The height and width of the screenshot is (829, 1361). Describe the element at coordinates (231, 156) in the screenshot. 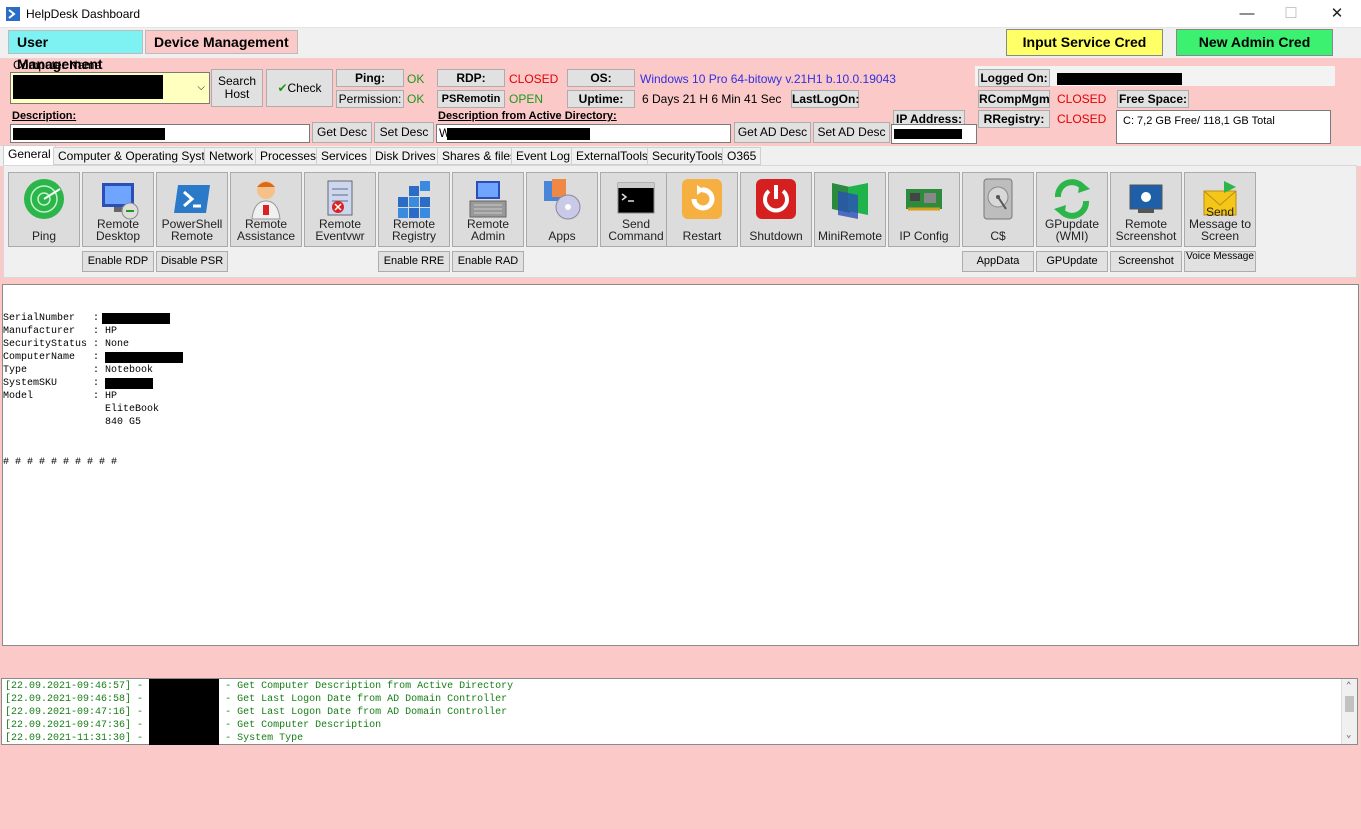

I see `tab-network: Network` at that location.